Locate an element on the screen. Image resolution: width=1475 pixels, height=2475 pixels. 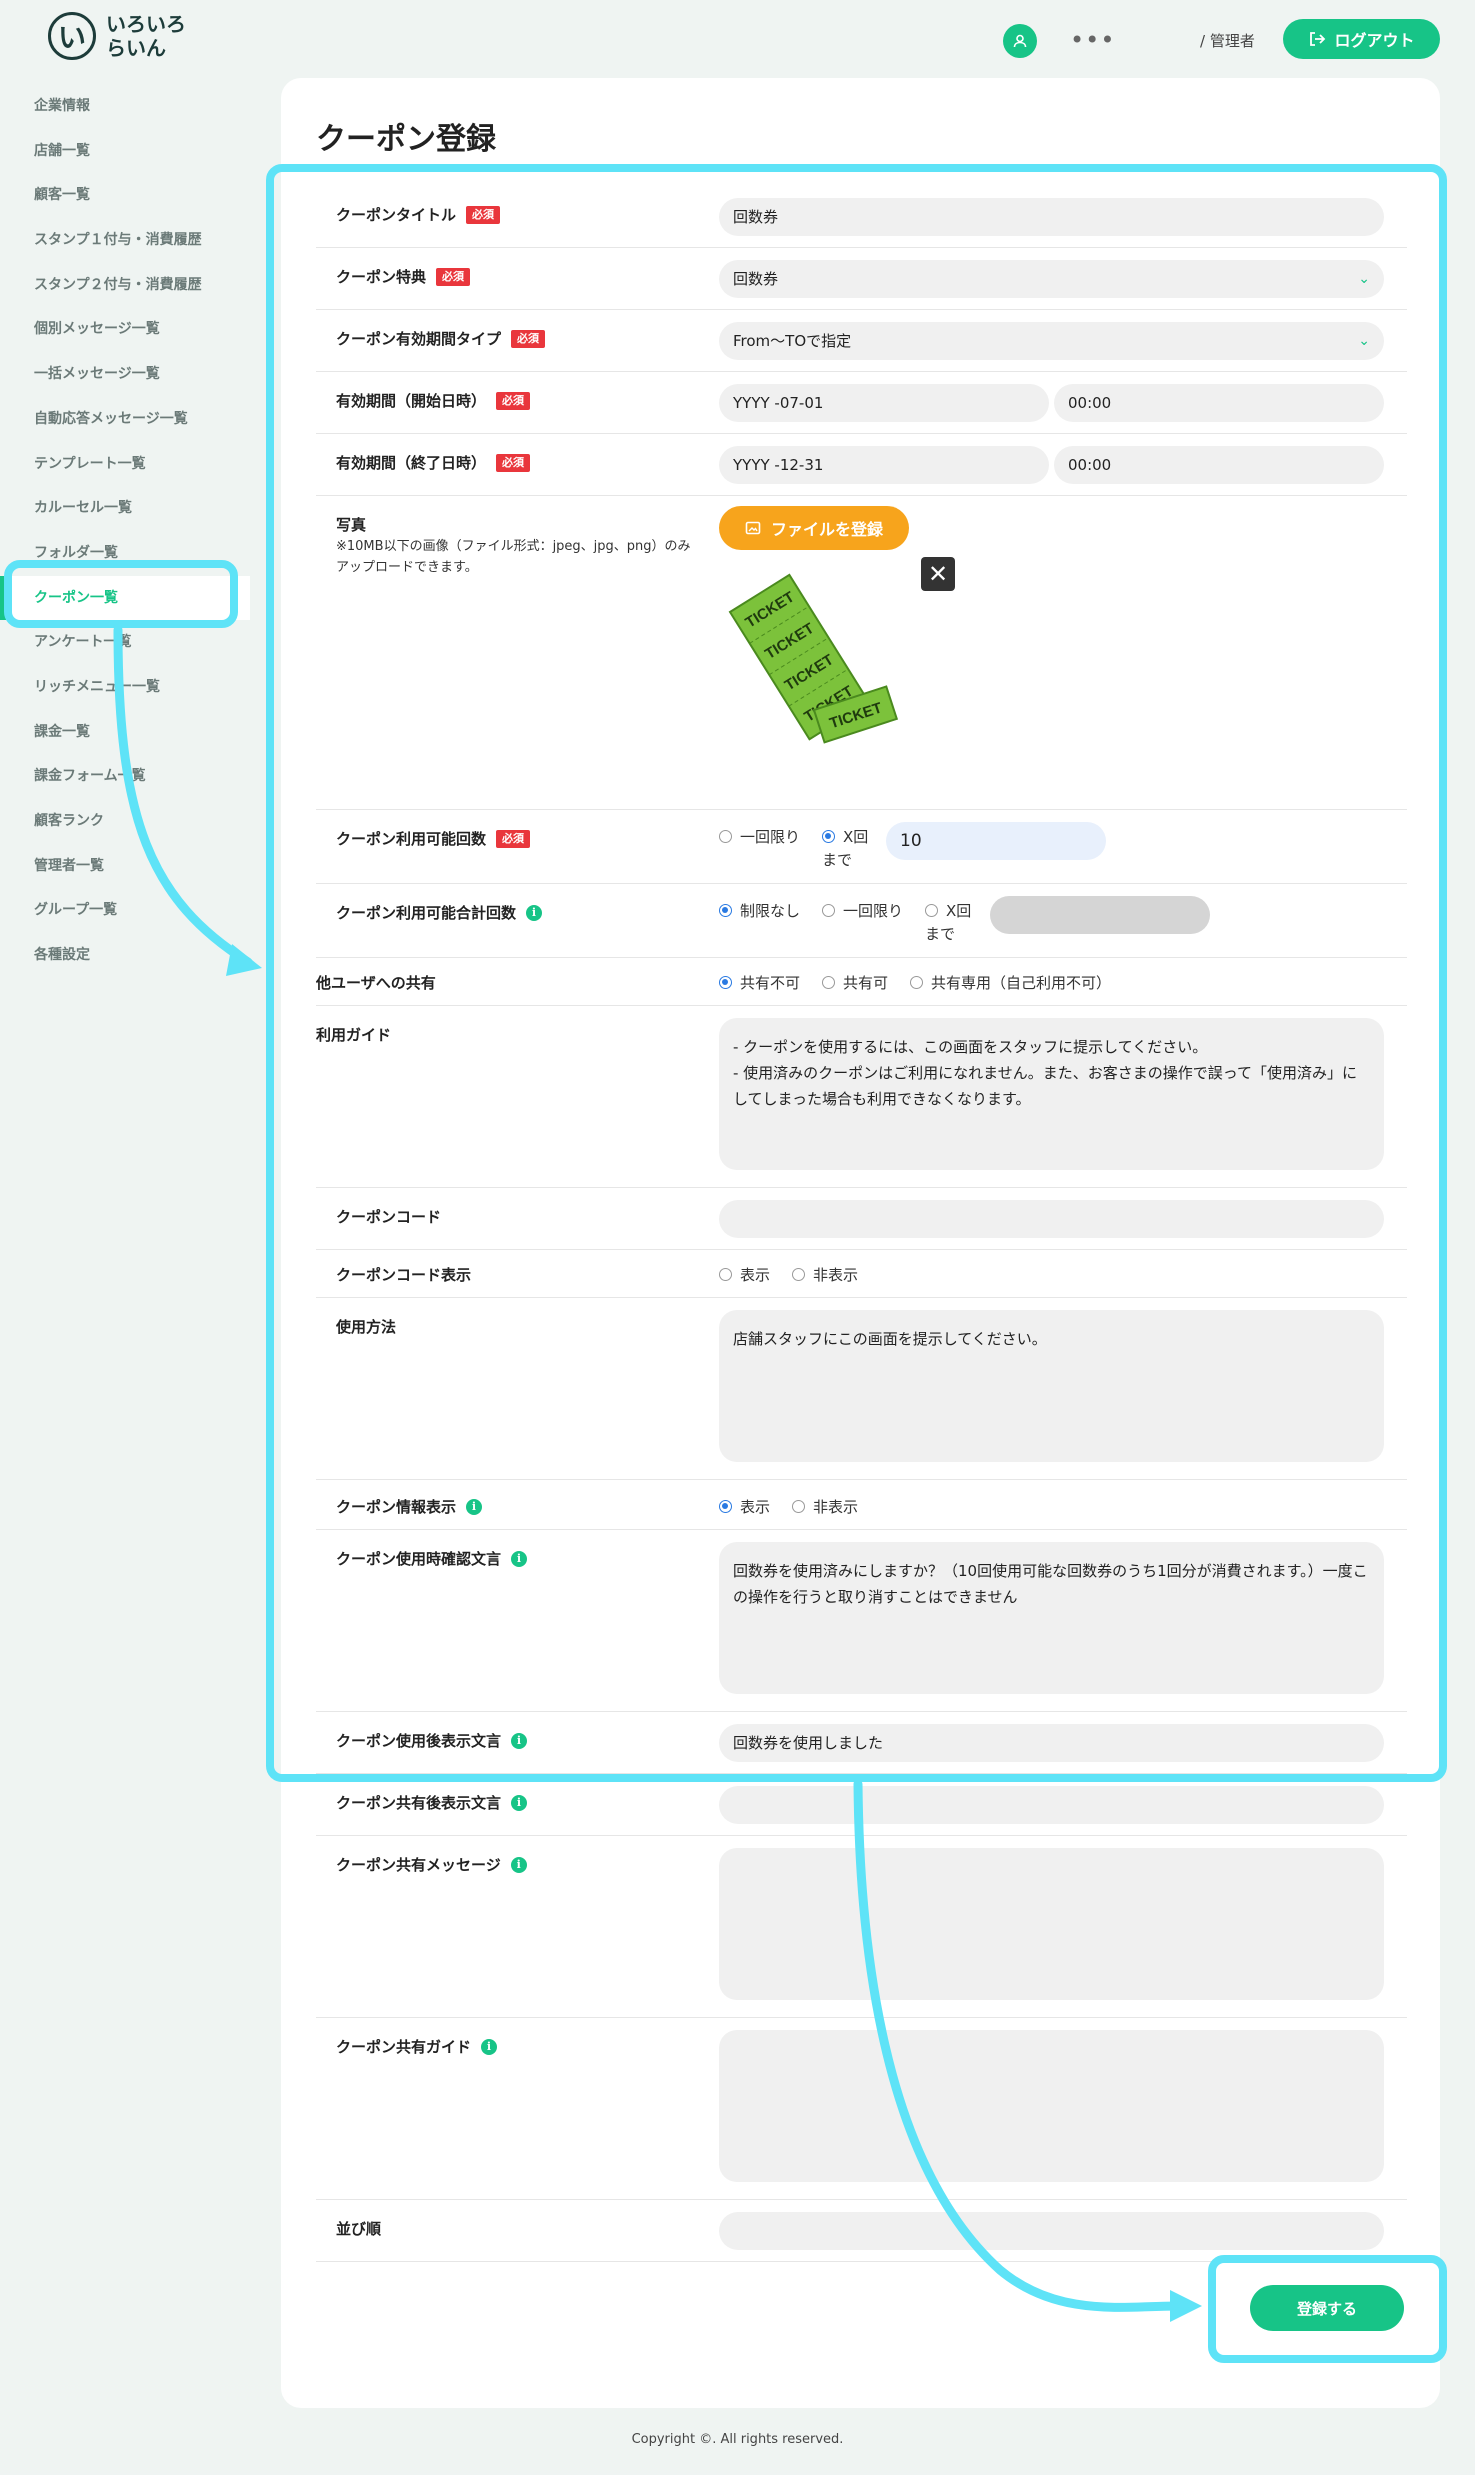
share-guide-textarea is located at coordinates (1051, 2106).